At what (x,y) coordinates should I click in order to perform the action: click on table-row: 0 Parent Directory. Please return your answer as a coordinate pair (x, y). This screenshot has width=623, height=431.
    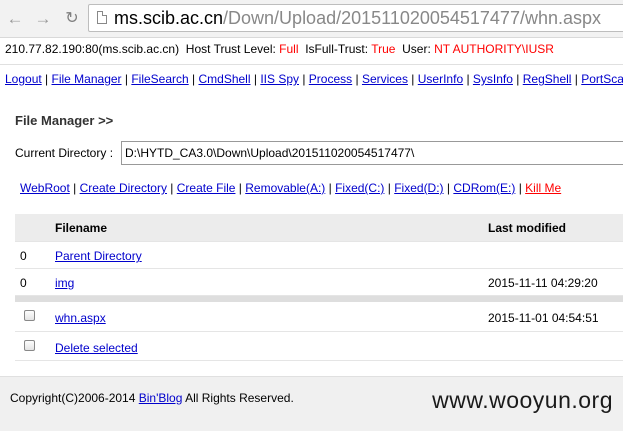
    Looking at the image, I should click on (319, 255).